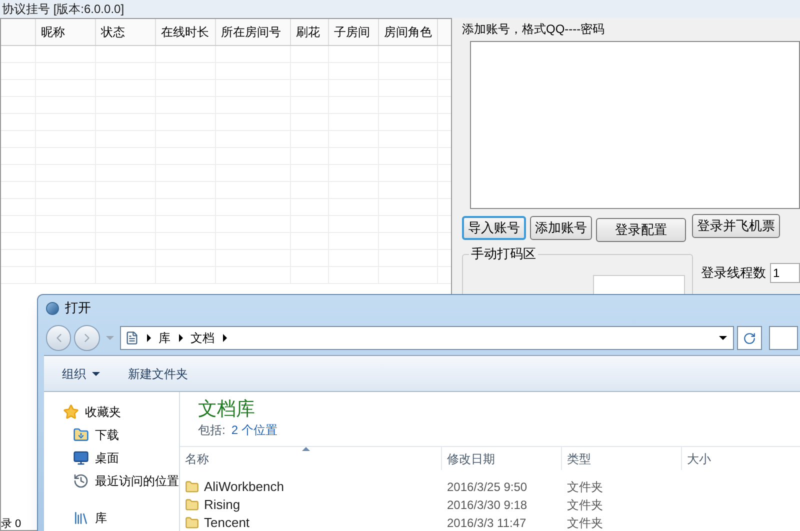 The height and width of the screenshot is (531, 800). I want to click on column-header: 修改日期, so click(502, 458).